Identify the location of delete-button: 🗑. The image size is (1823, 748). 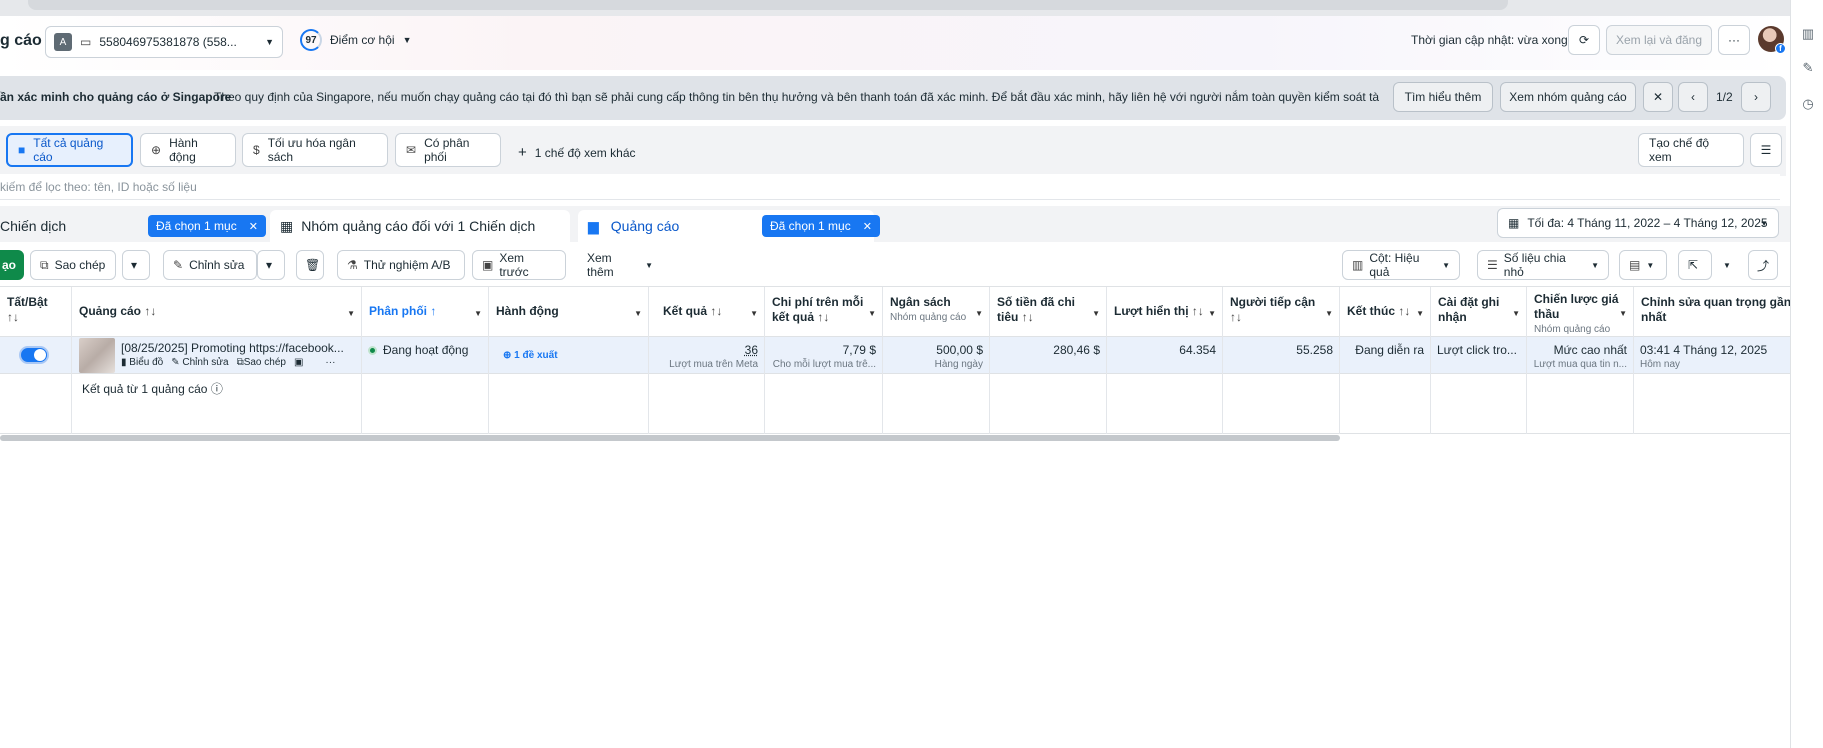
(310, 265).